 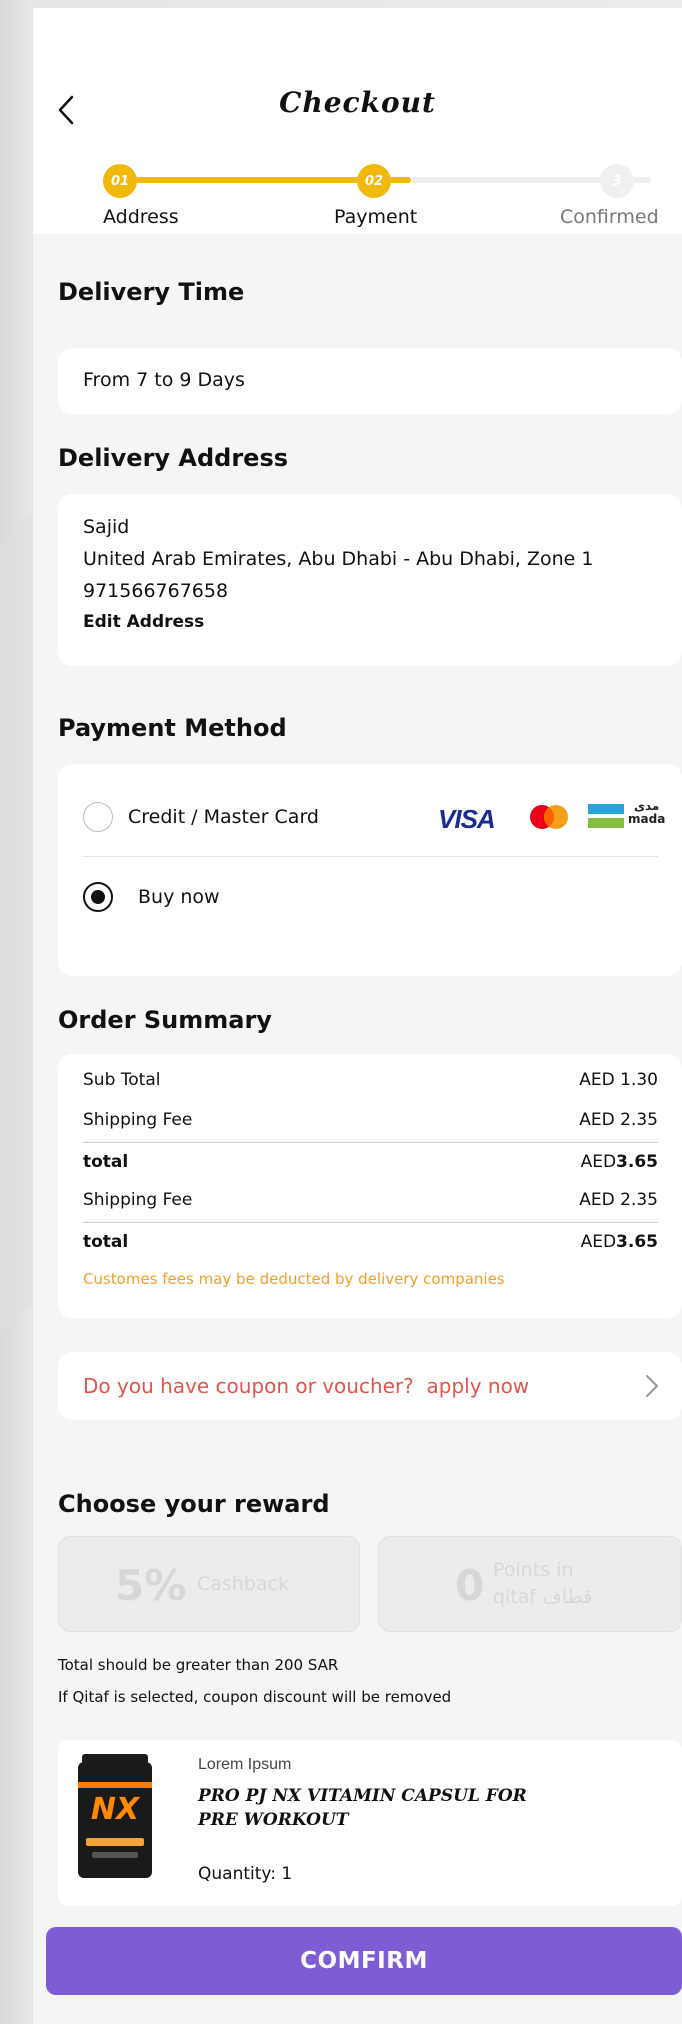 What do you see at coordinates (179, 897) in the screenshot?
I see `buy-now-label: Buy now` at bounding box center [179, 897].